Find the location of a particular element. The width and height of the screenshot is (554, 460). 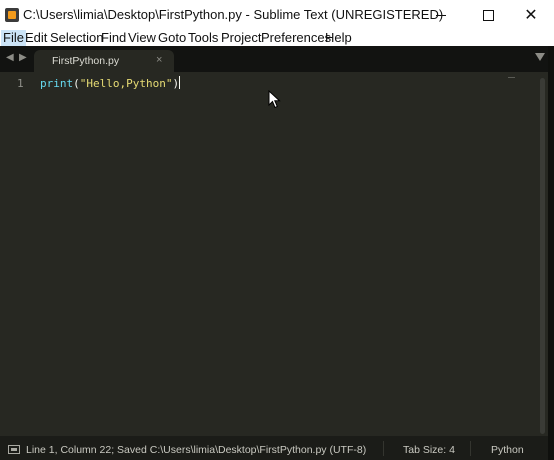

tab-label: FirstPython.py is located at coordinates (86, 61).